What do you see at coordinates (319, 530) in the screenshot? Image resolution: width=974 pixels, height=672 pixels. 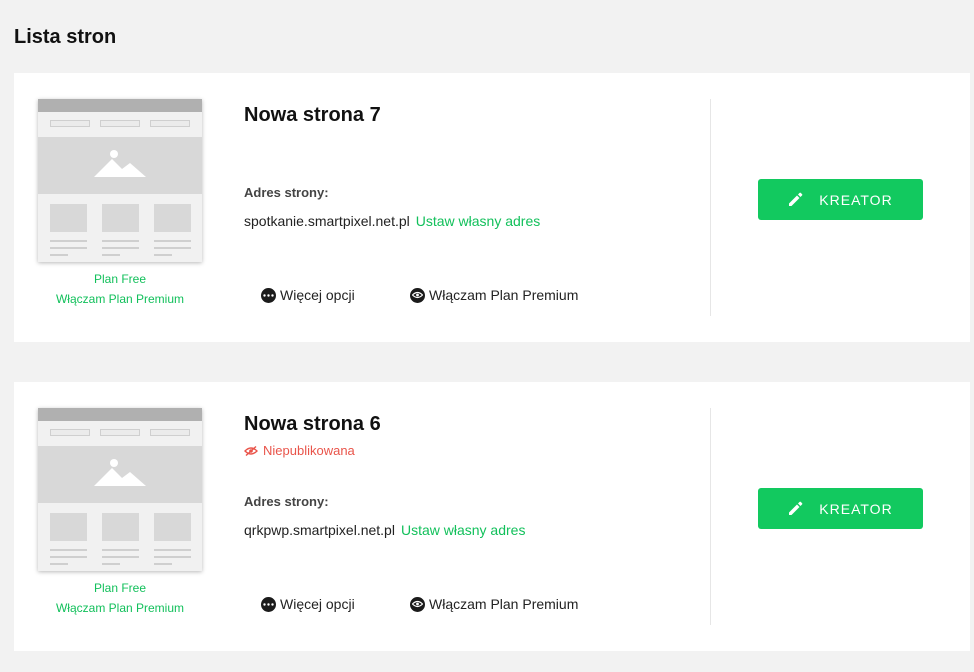 I see `site-address: qrkpwp.smartpixel.net.pl` at bounding box center [319, 530].